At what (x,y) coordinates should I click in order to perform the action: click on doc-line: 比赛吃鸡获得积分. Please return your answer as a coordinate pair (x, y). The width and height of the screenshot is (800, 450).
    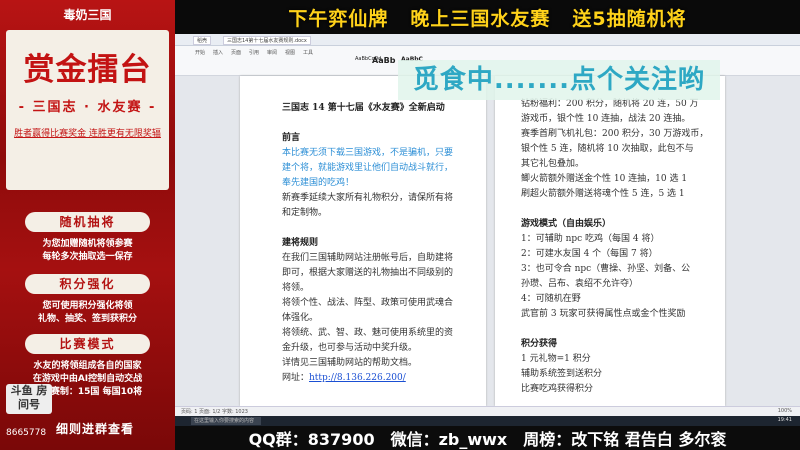
    Looking at the image, I should click on (557, 389).